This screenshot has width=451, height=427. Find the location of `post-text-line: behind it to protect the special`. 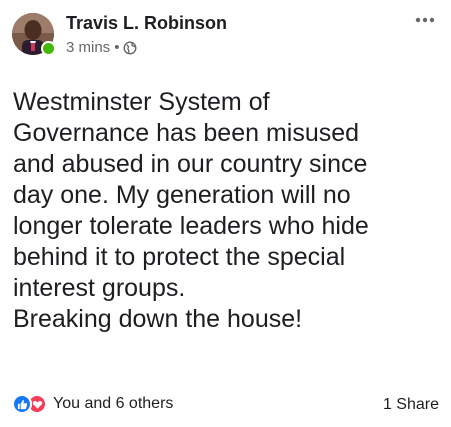

post-text-line: behind it to protect the special is located at coordinates (179, 257).